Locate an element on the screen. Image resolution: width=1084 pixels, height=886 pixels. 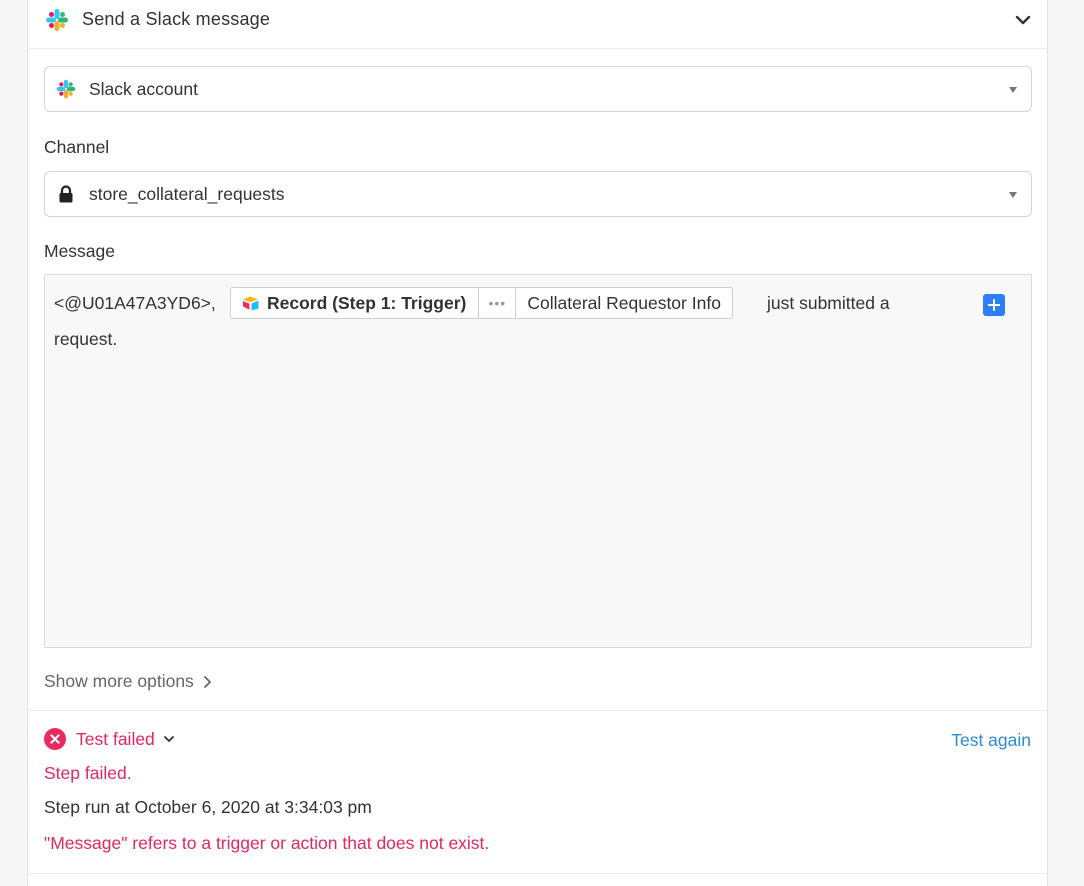
test-status-toggle: Test failed is located at coordinates (109, 739).